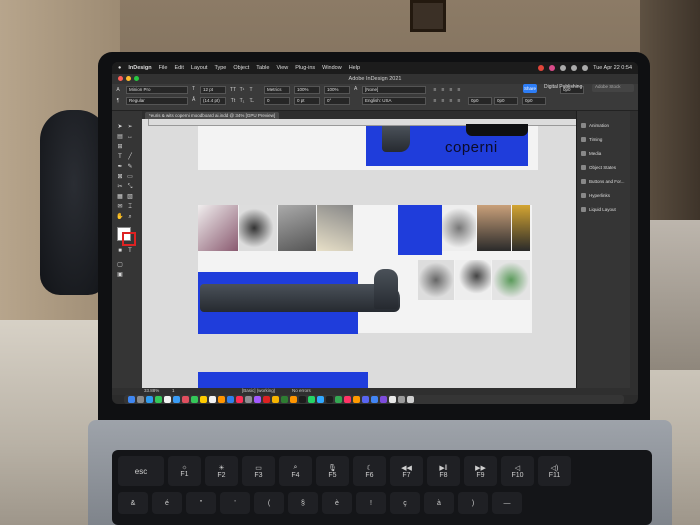 This screenshot has width=700, height=525. Describe the element at coordinates (369, 471) in the screenshot. I see `f6-key: ☾ F6` at that location.